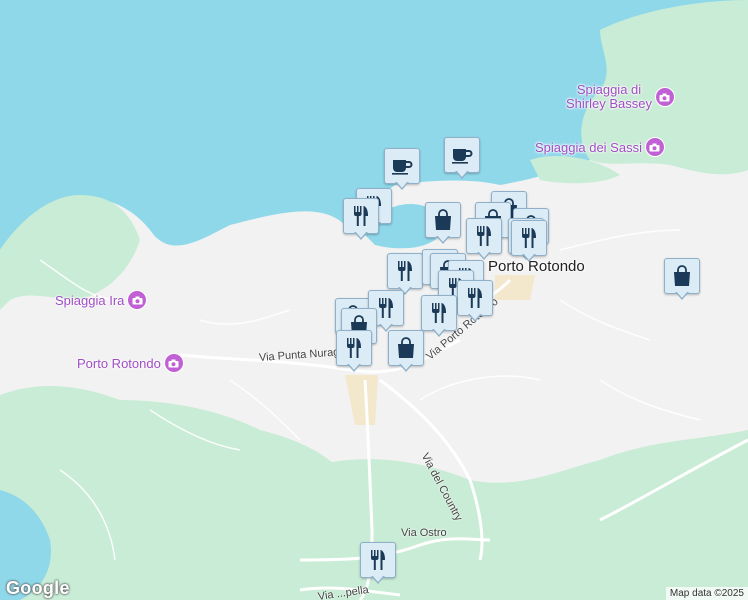  I want to click on poi-porto-rotondo: Porto Rotondo, so click(130, 363).